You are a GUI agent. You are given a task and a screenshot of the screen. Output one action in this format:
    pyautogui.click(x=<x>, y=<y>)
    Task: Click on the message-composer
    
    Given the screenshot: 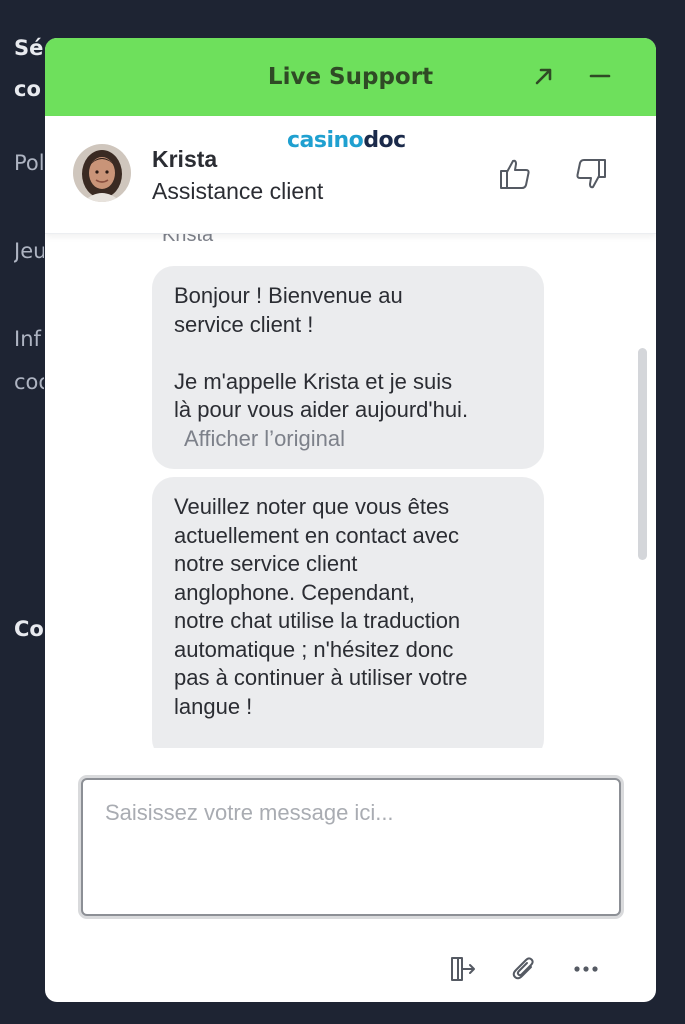 What is the action you would take?
    pyautogui.click(x=351, y=847)
    